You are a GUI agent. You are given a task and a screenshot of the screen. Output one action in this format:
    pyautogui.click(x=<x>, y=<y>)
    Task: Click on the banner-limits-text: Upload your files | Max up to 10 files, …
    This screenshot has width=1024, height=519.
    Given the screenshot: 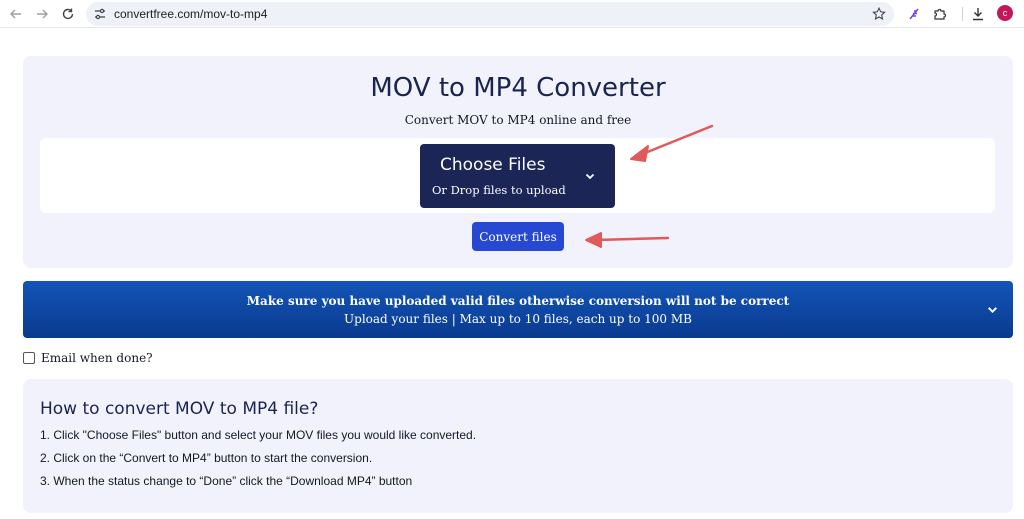 What is the action you would take?
    pyautogui.click(x=518, y=319)
    